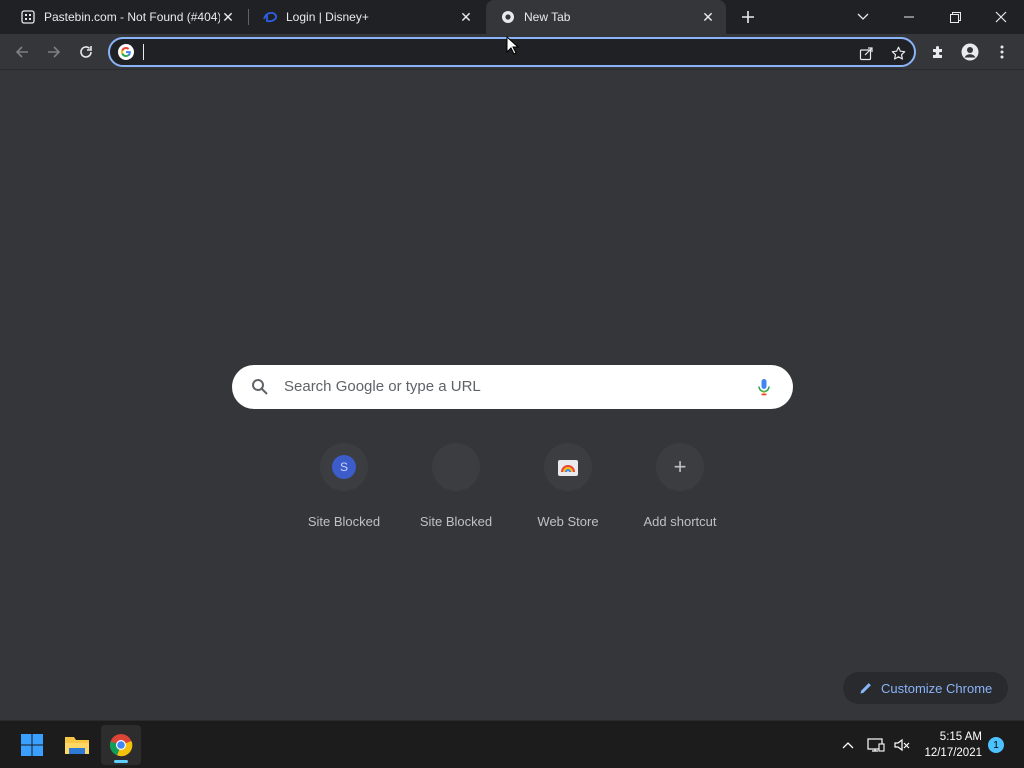 The height and width of the screenshot is (768, 1024). I want to click on shortcut-label: Add shortcut, so click(680, 521).